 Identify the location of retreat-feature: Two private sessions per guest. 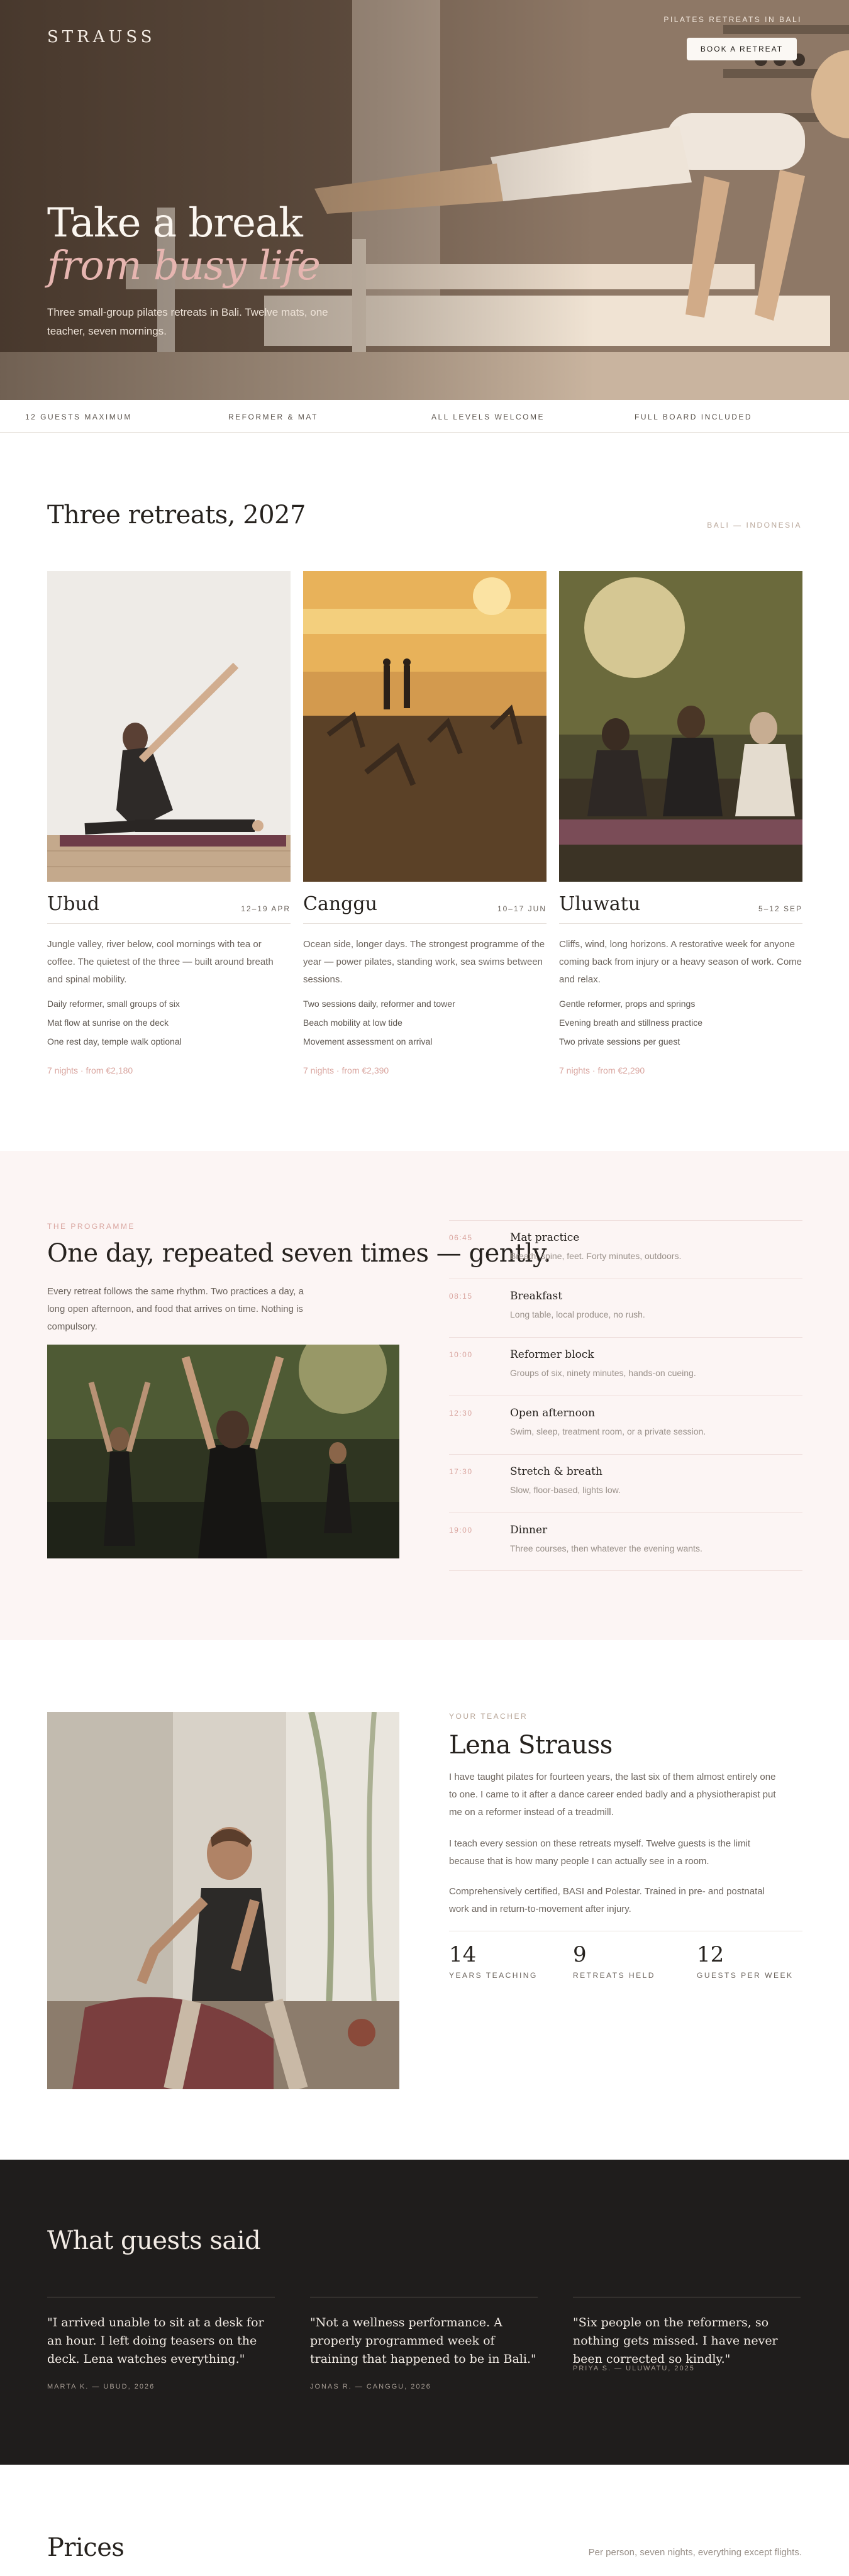
(620, 1041).